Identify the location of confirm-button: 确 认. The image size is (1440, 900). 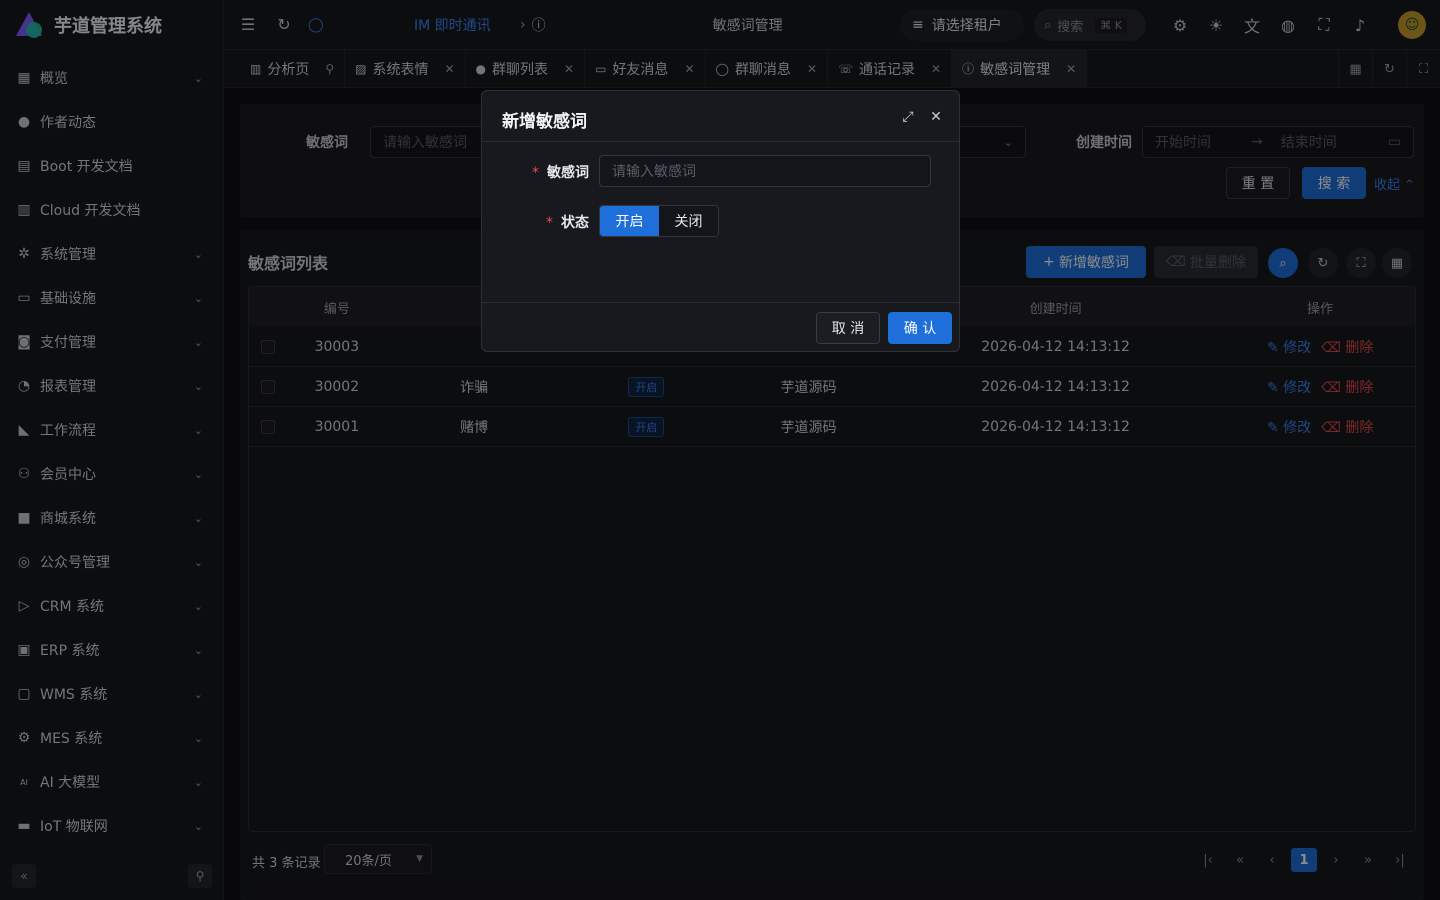
(920, 328).